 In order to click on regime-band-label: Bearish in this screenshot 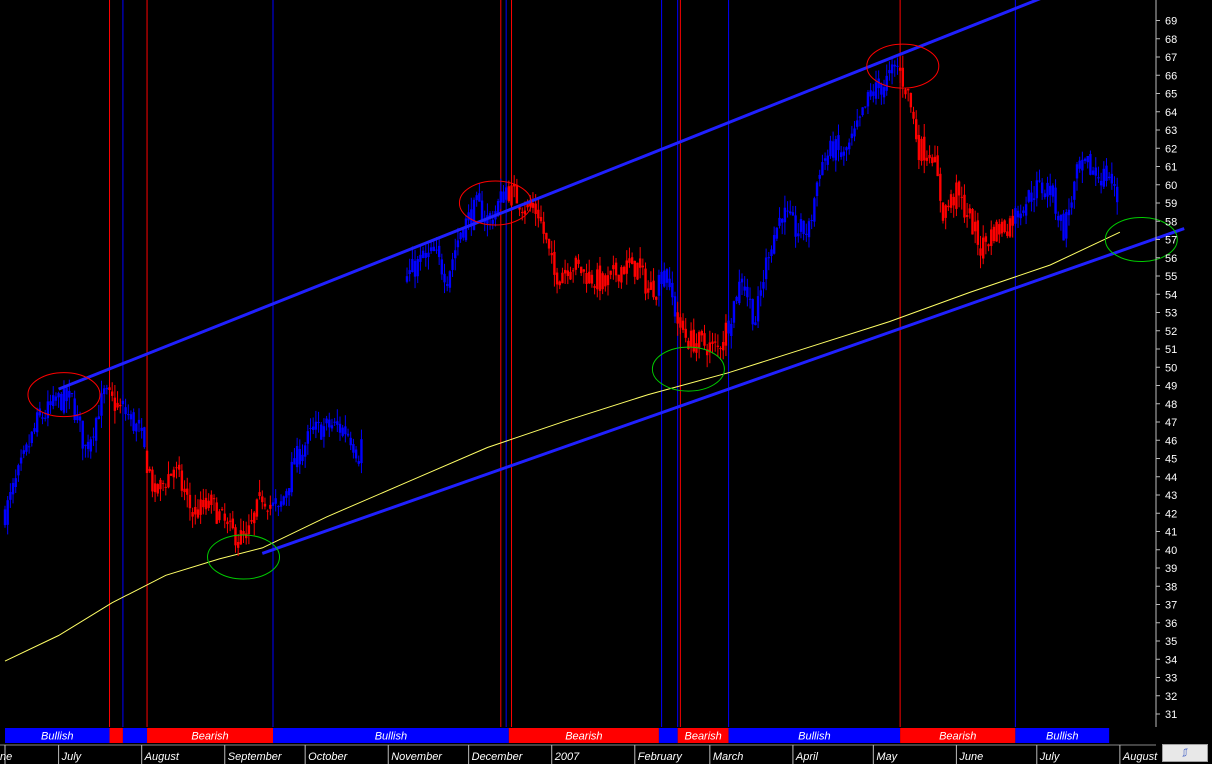, I will do `click(957, 737)`.